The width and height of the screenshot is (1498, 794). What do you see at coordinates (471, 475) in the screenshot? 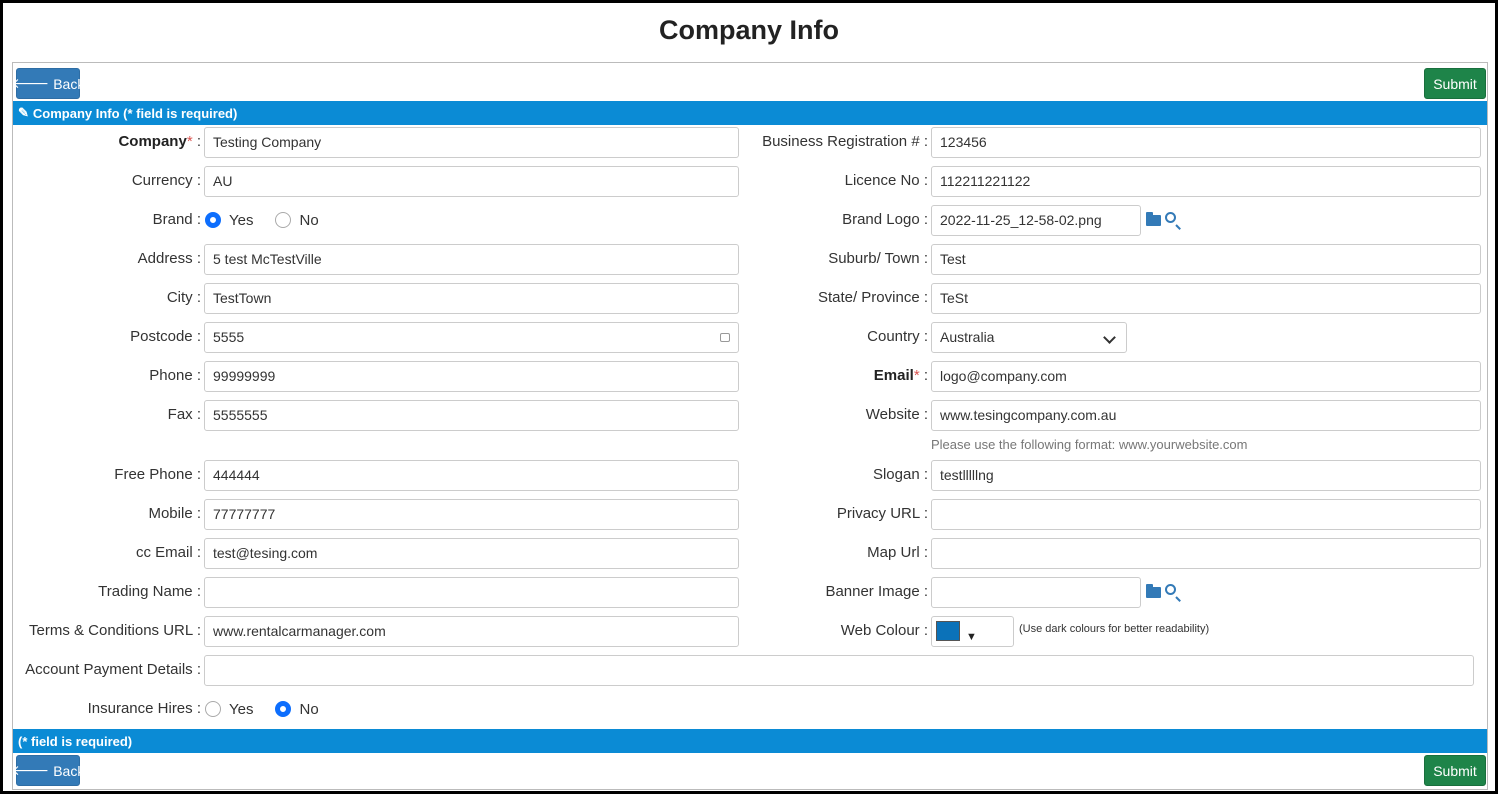
I see `free-phone-input: 444444` at bounding box center [471, 475].